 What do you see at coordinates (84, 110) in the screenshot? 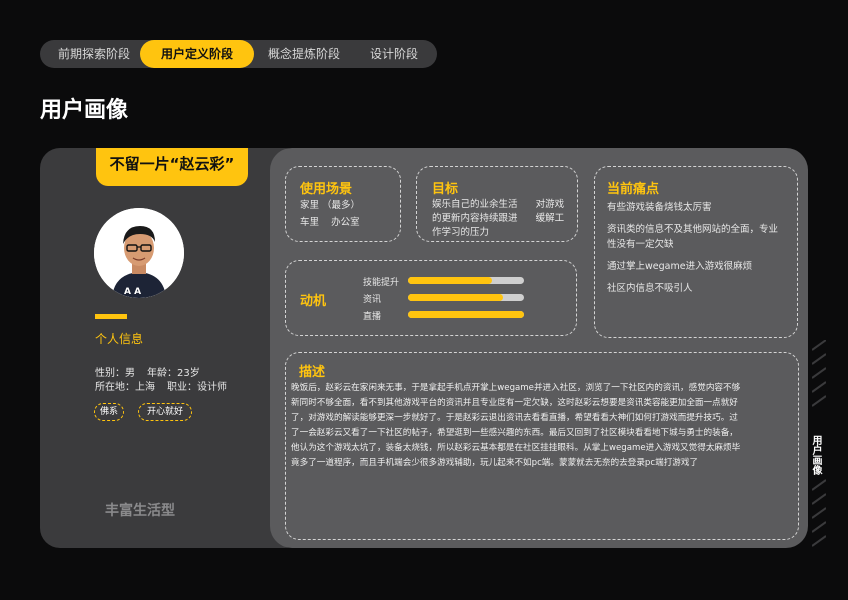
I see `page-title: 用户画像` at bounding box center [84, 110].